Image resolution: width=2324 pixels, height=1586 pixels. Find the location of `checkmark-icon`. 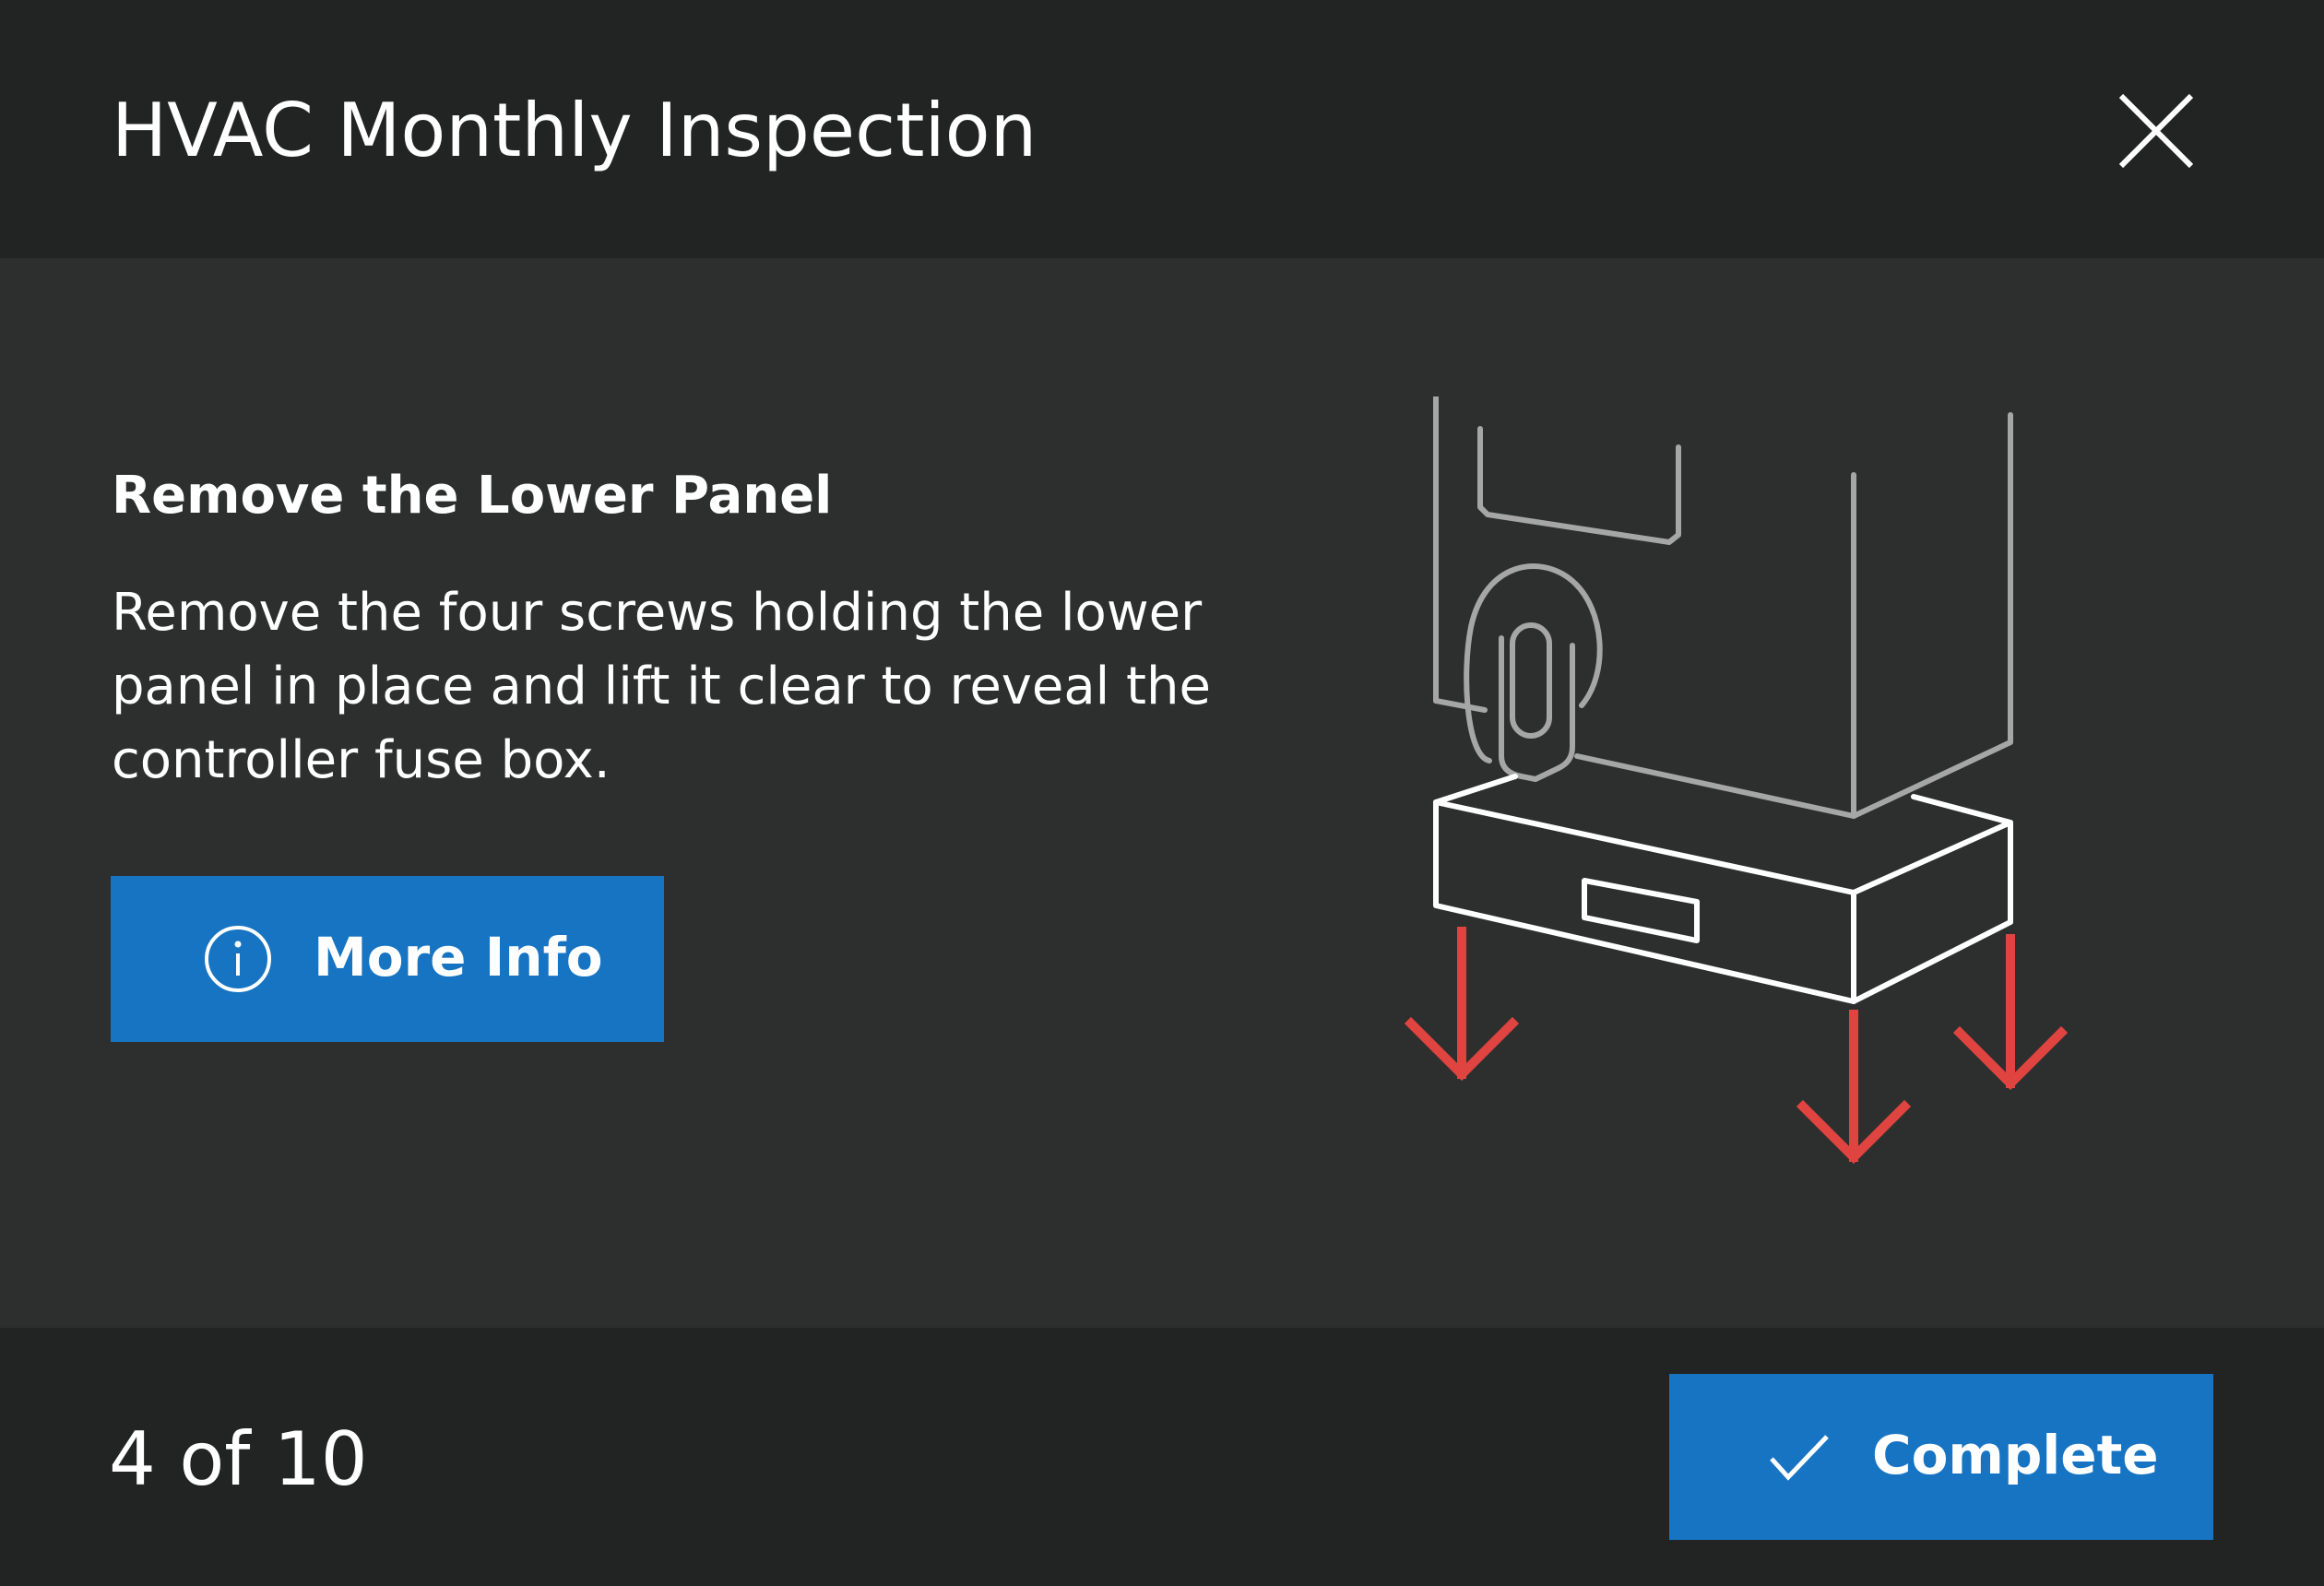

checkmark-icon is located at coordinates (1799, 1456).